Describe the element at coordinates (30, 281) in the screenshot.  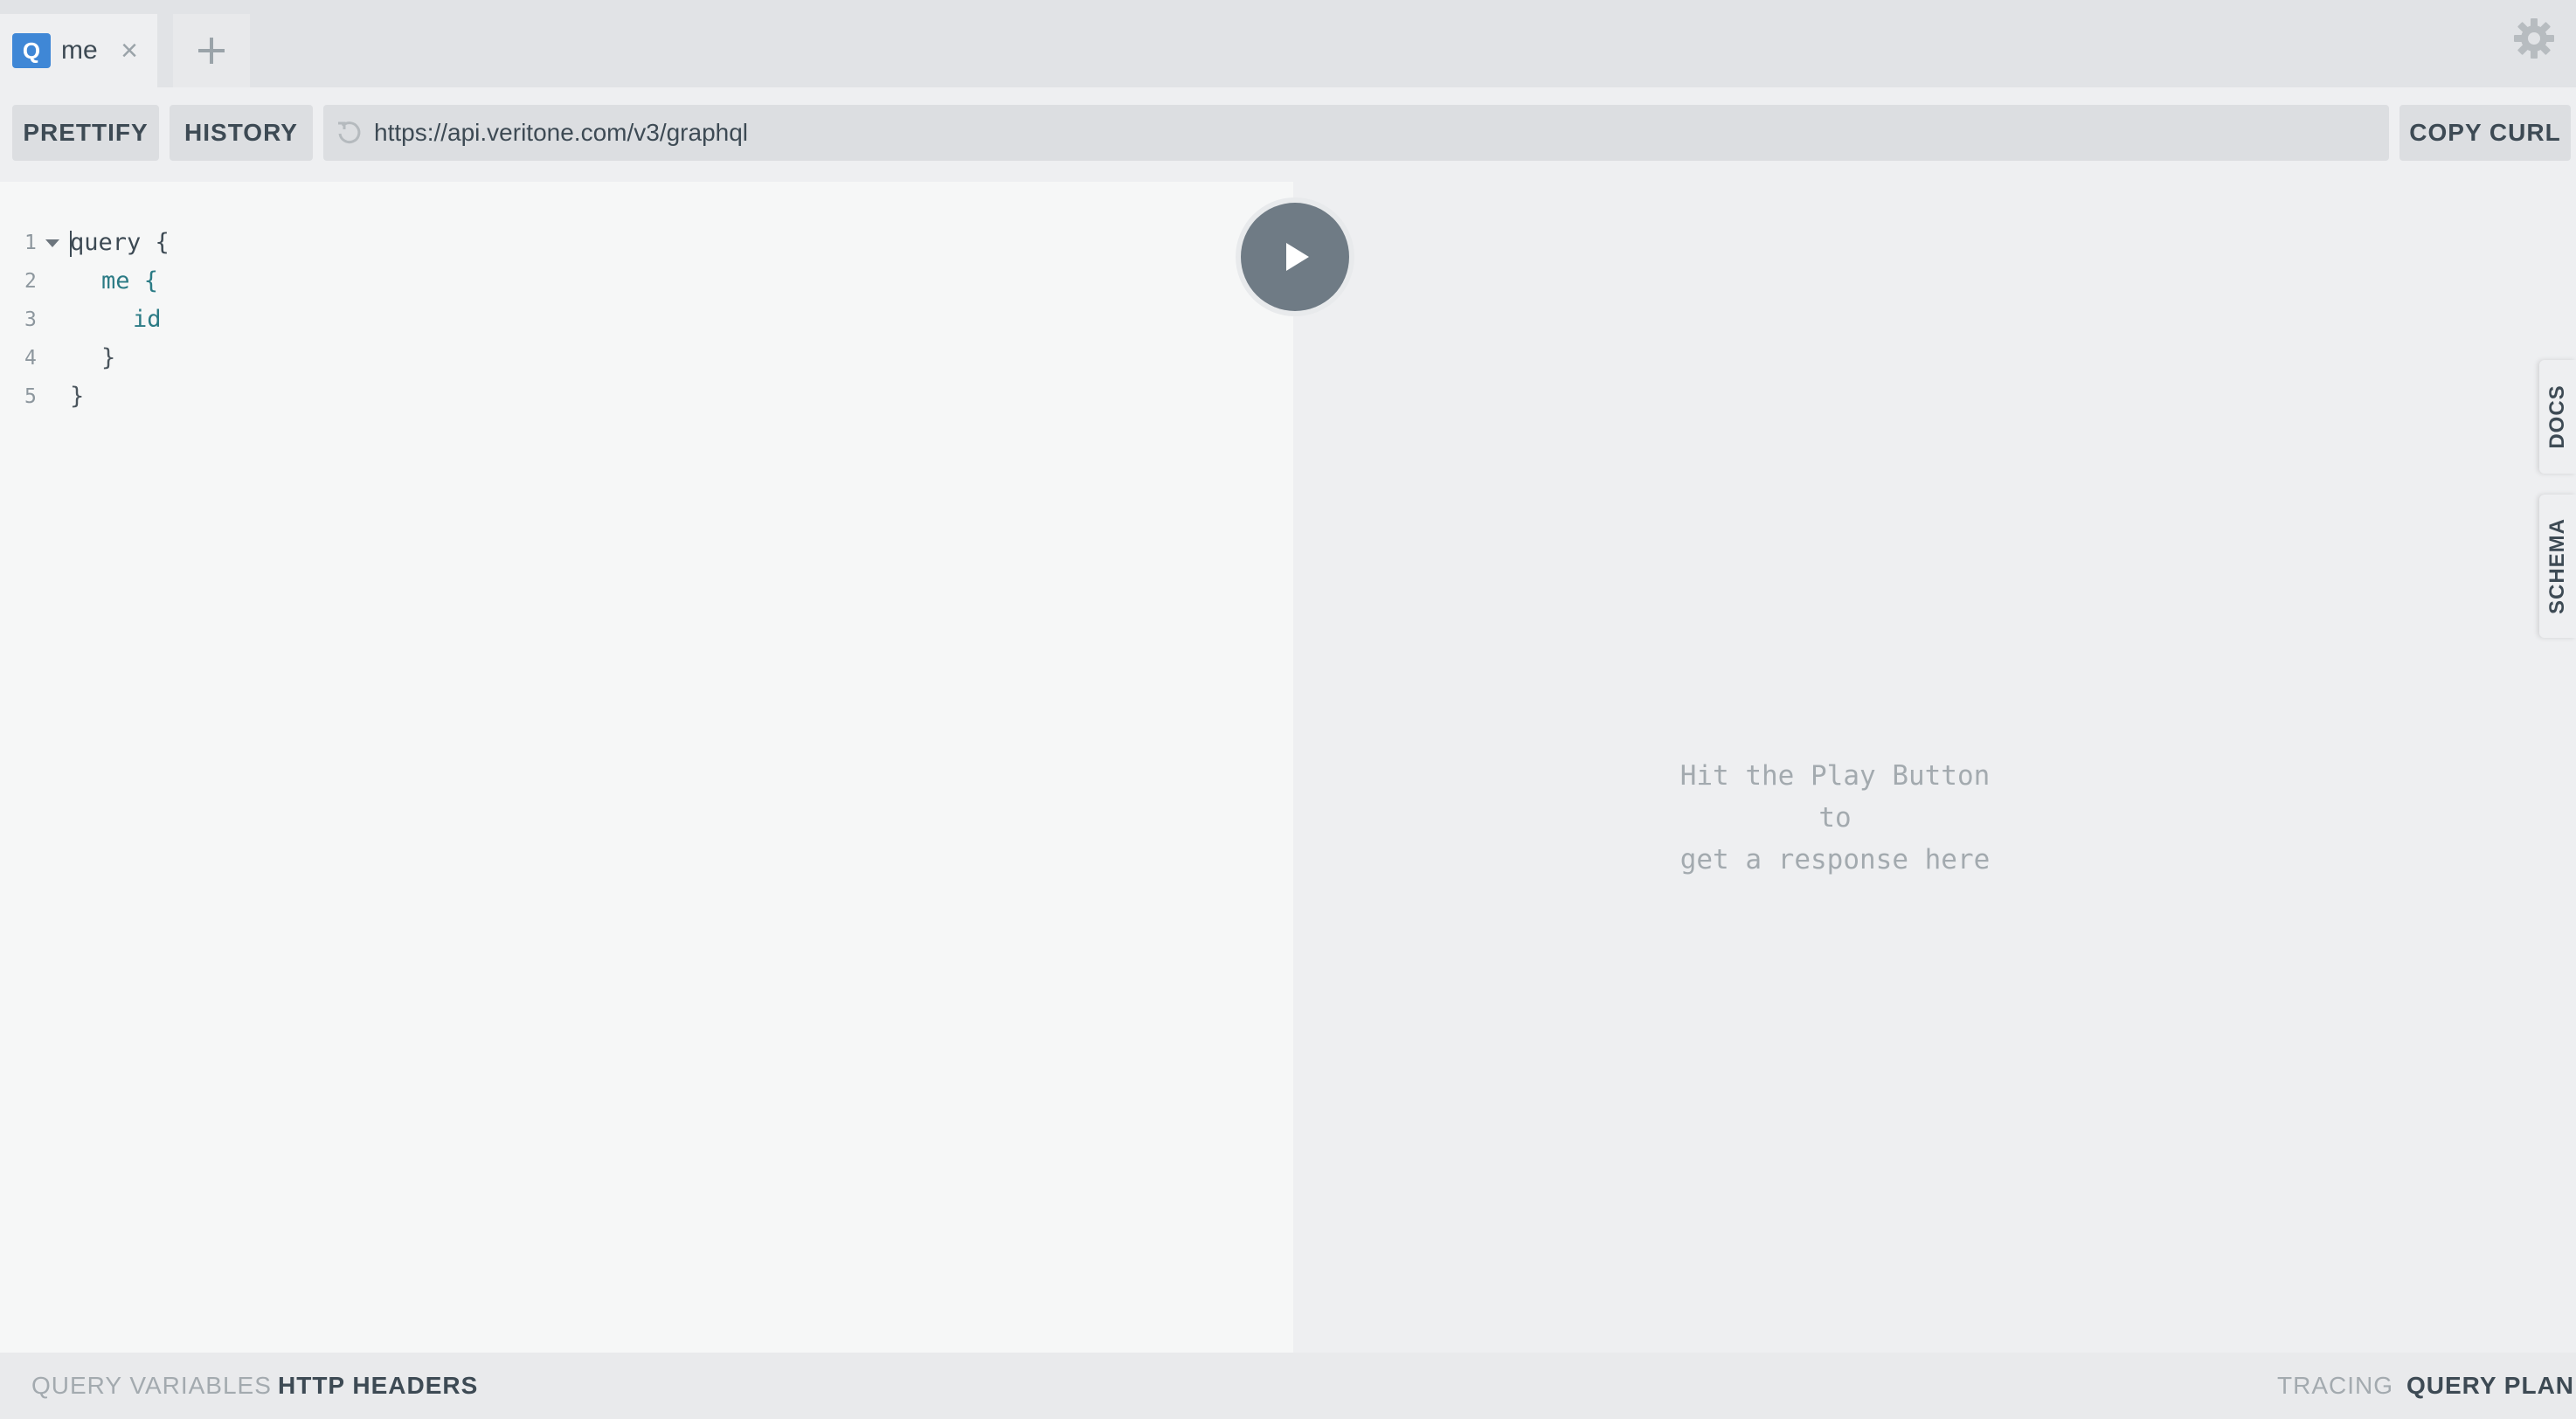
I see `line-number: 2` at that location.